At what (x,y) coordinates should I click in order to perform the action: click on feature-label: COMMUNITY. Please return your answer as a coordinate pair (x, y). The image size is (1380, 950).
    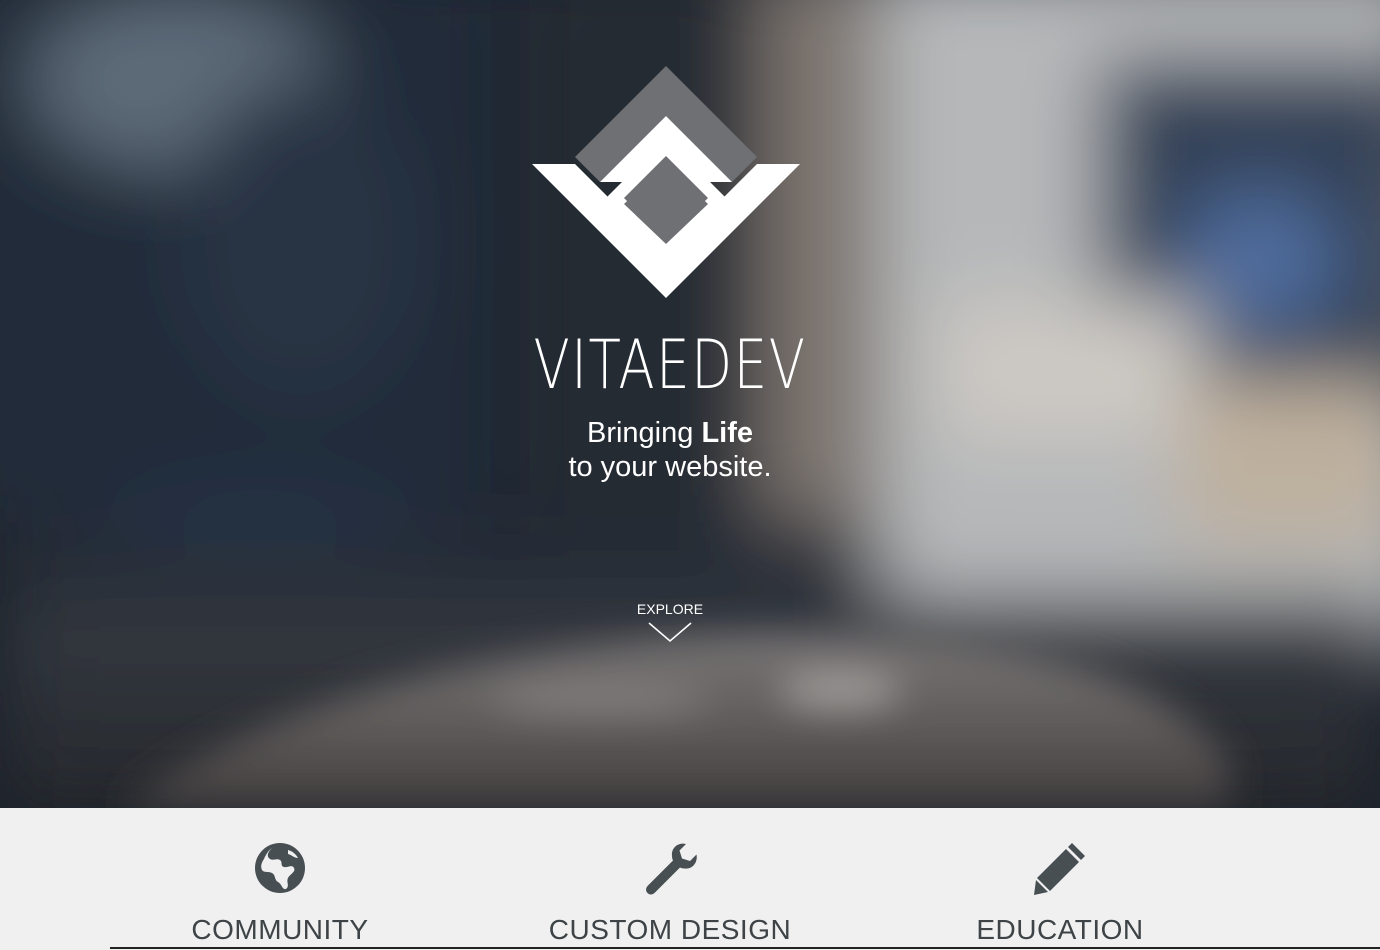
    Looking at the image, I should click on (280, 929).